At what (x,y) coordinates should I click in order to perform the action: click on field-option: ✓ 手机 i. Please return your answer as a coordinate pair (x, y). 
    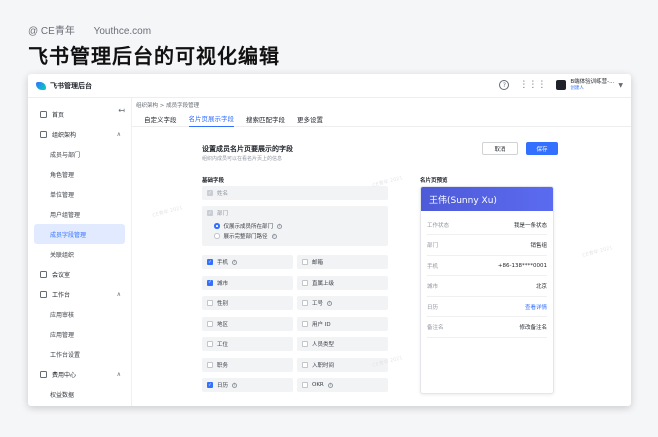
    Looking at the image, I should click on (247, 262).